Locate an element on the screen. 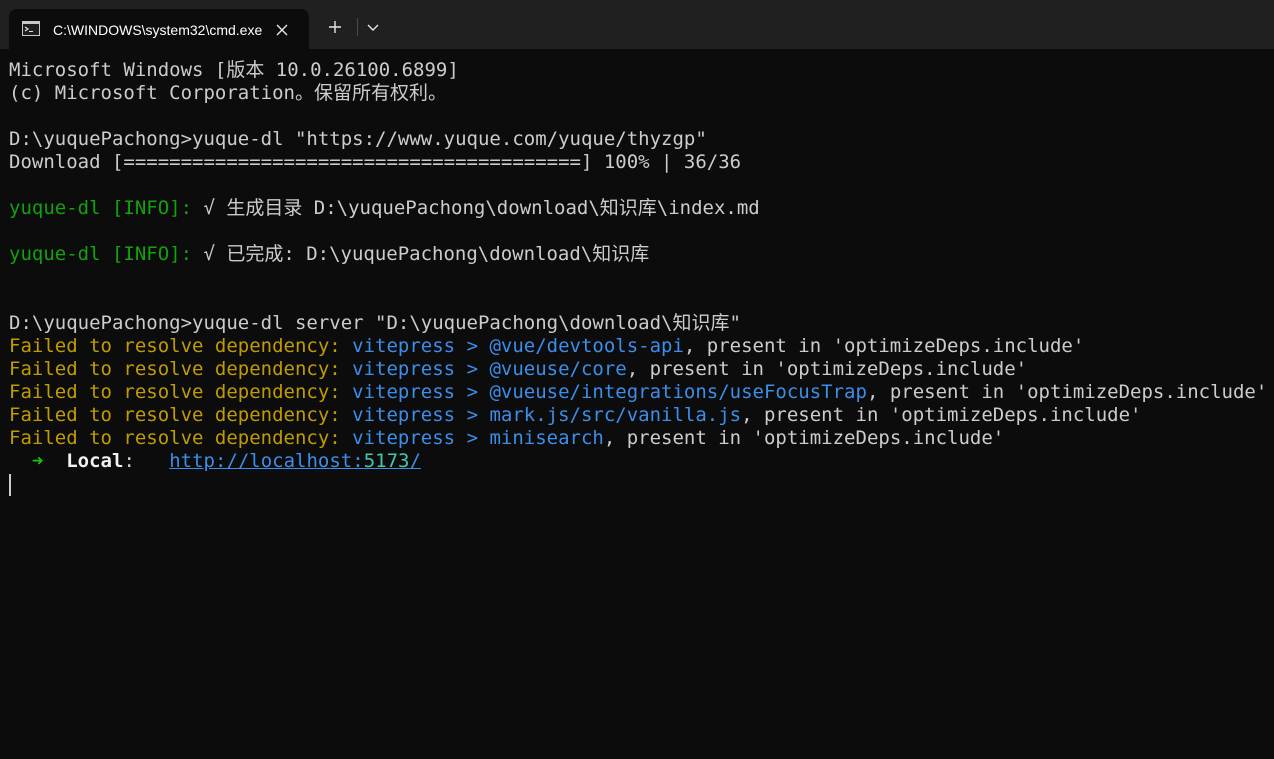 The height and width of the screenshot is (759, 1274). banner-line-2: (c) Microsoft Corporation。保留所有权利。 is located at coordinates (228, 93).